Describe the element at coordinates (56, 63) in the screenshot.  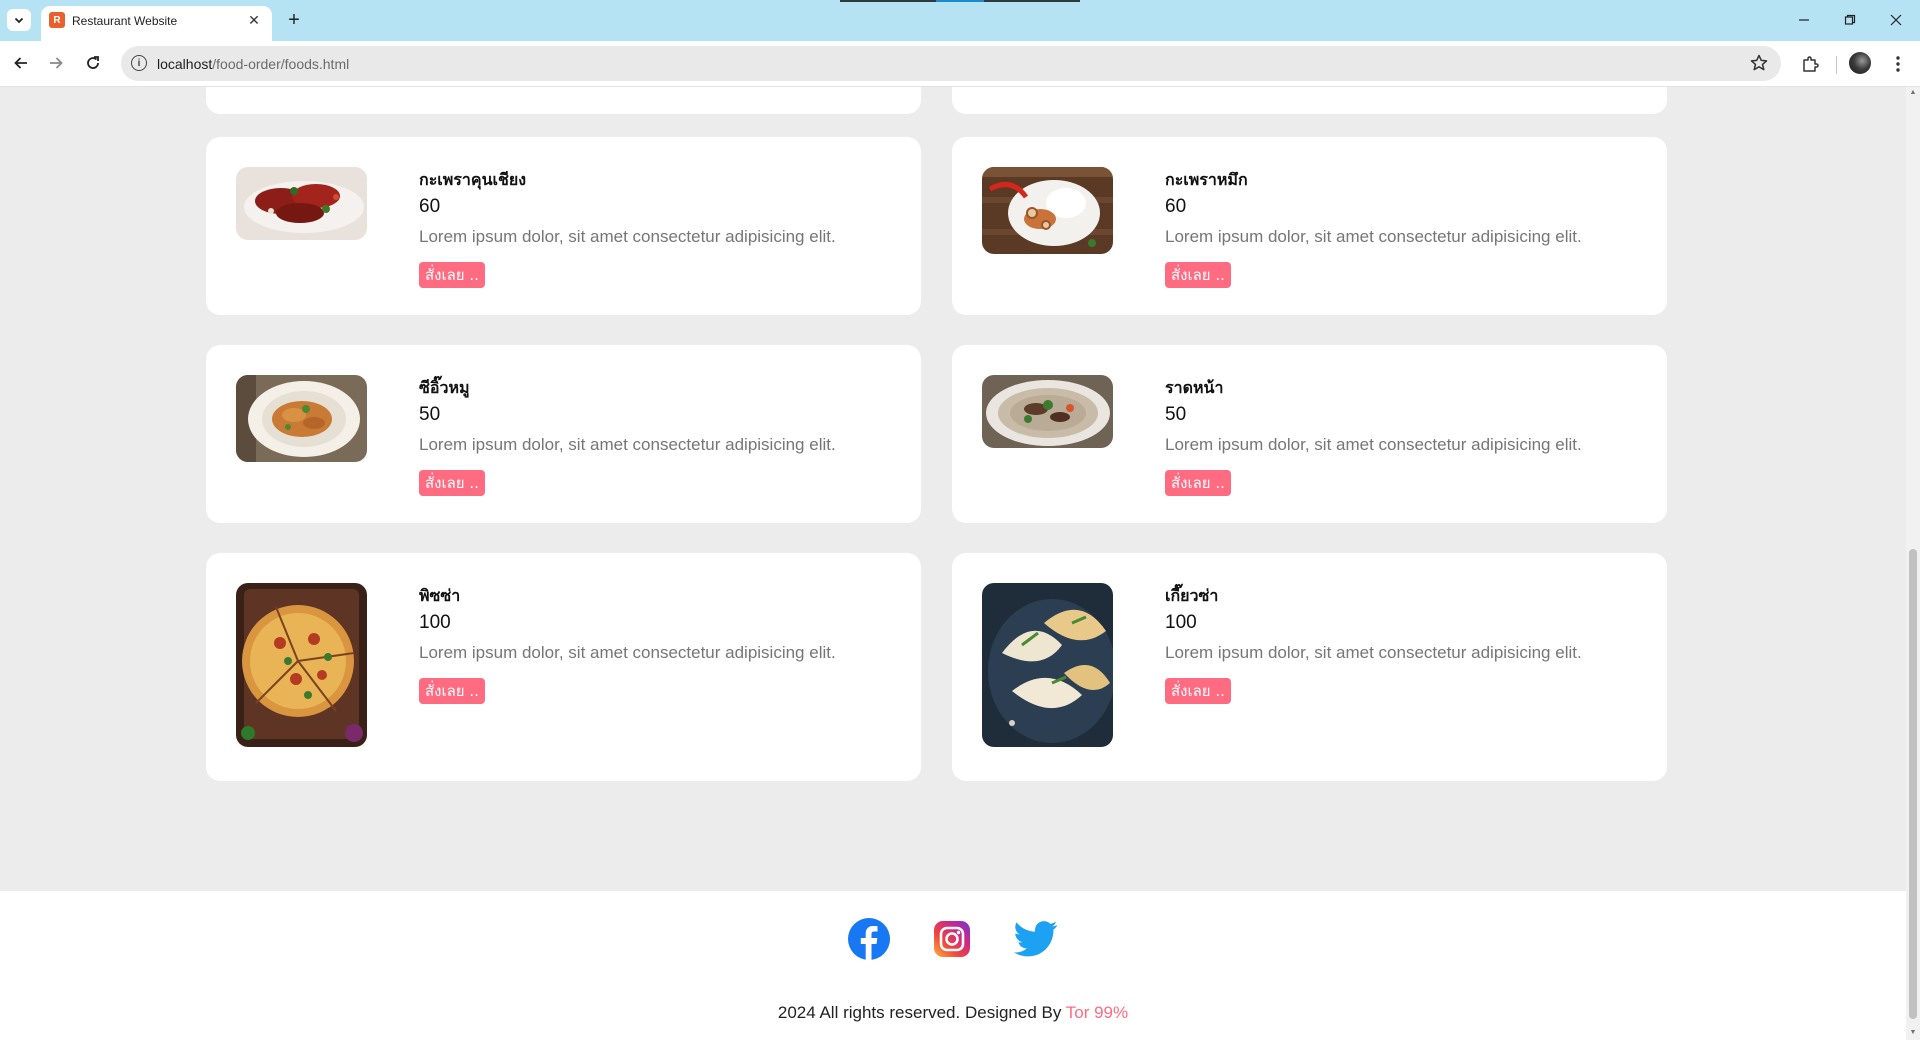
I see `forward-arrow-icon` at that location.